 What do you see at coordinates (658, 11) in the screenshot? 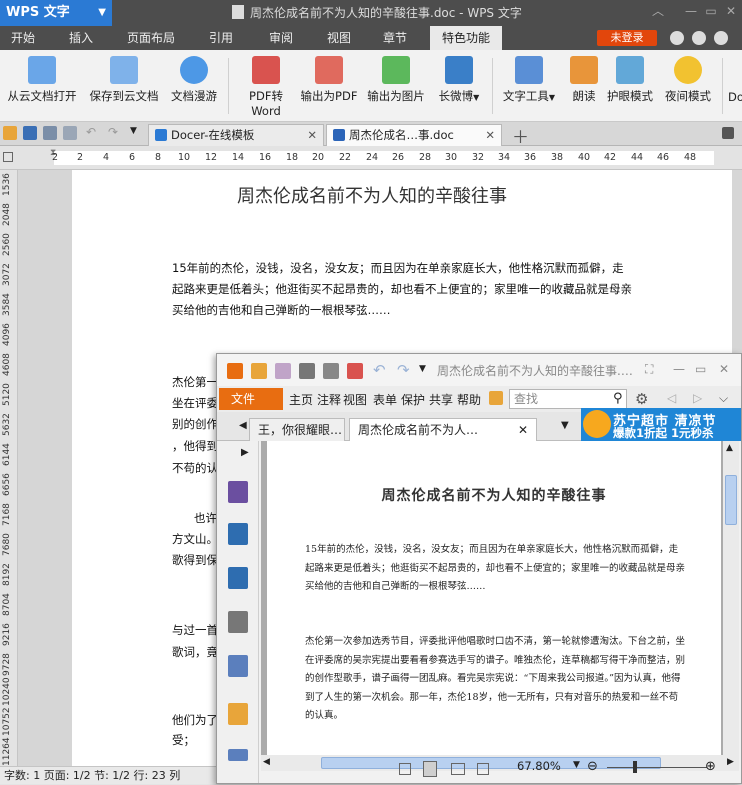
I see `collapse-ribbon-icon: ︿` at bounding box center [658, 11].